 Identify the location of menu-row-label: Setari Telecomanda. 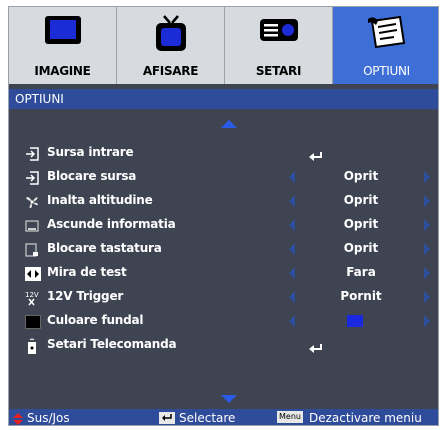
(112, 344).